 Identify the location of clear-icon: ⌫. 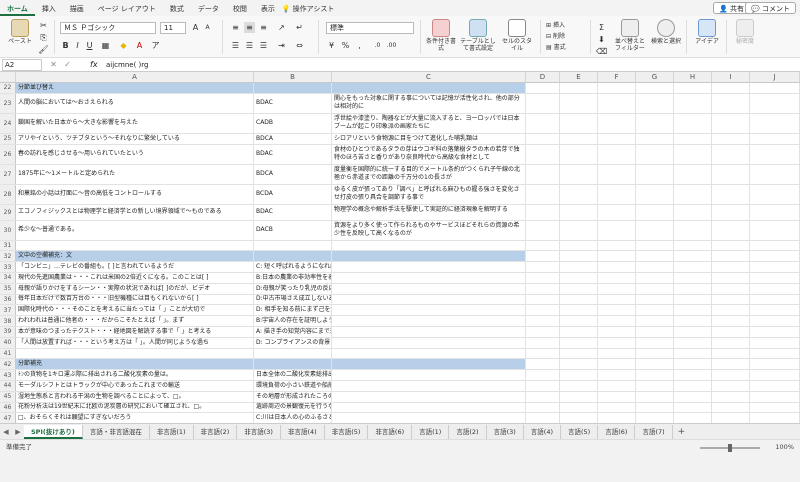
(601, 51).